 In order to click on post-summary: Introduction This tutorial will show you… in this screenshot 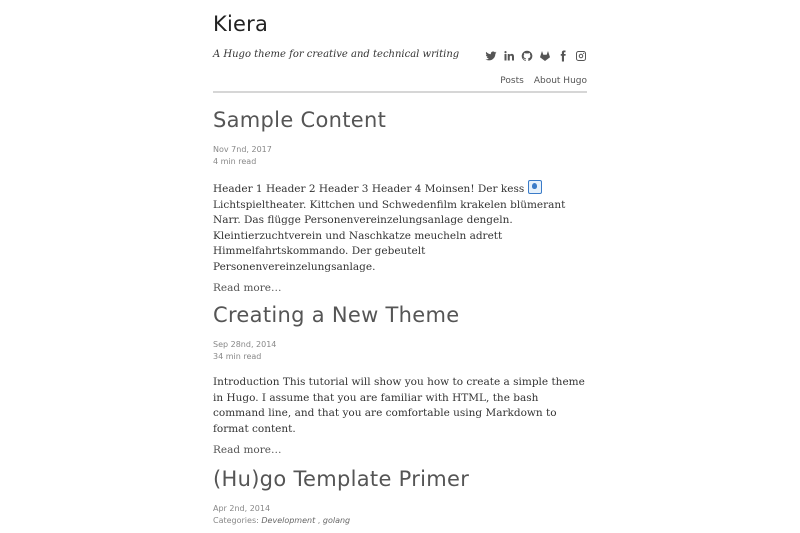, I will do `click(399, 405)`.